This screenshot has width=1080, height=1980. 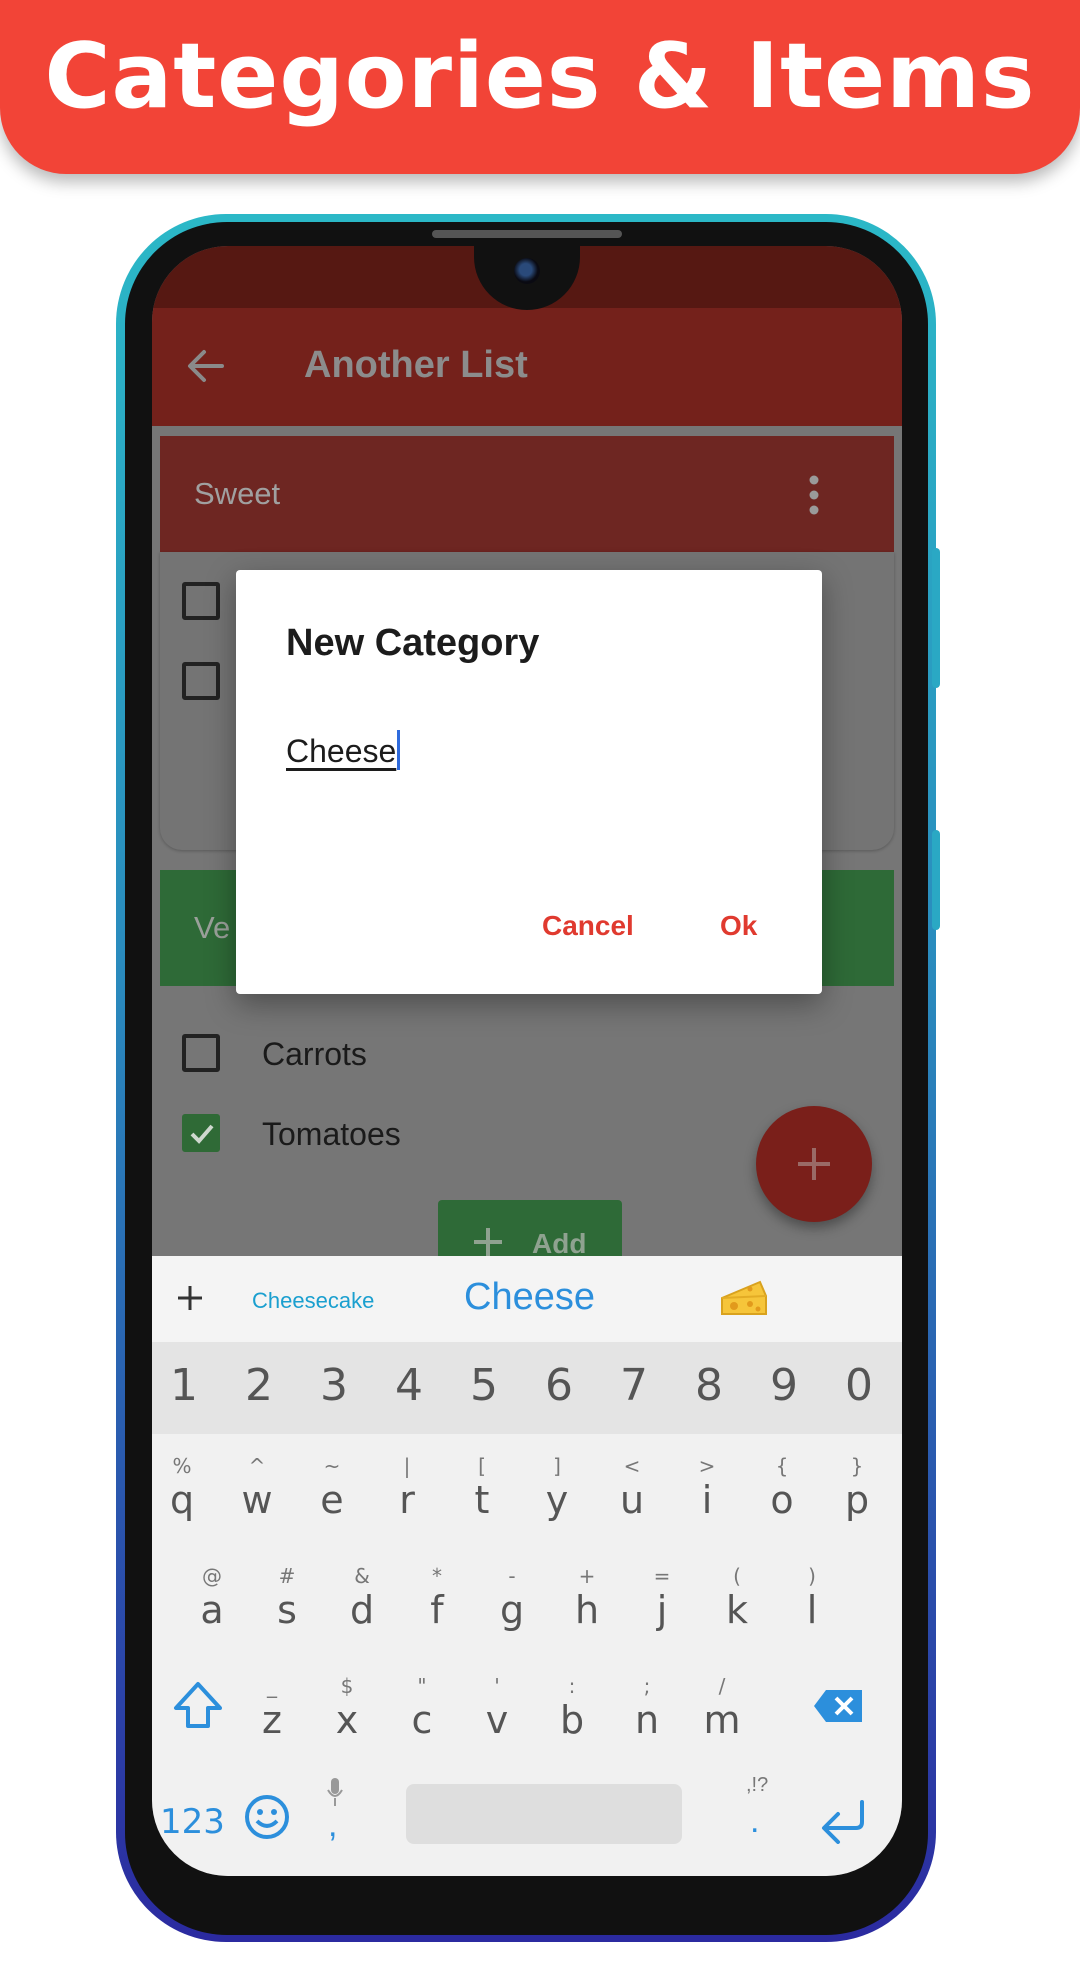 I want to click on suggestion-left: Cheesecake, so click(x=313, y=1301).